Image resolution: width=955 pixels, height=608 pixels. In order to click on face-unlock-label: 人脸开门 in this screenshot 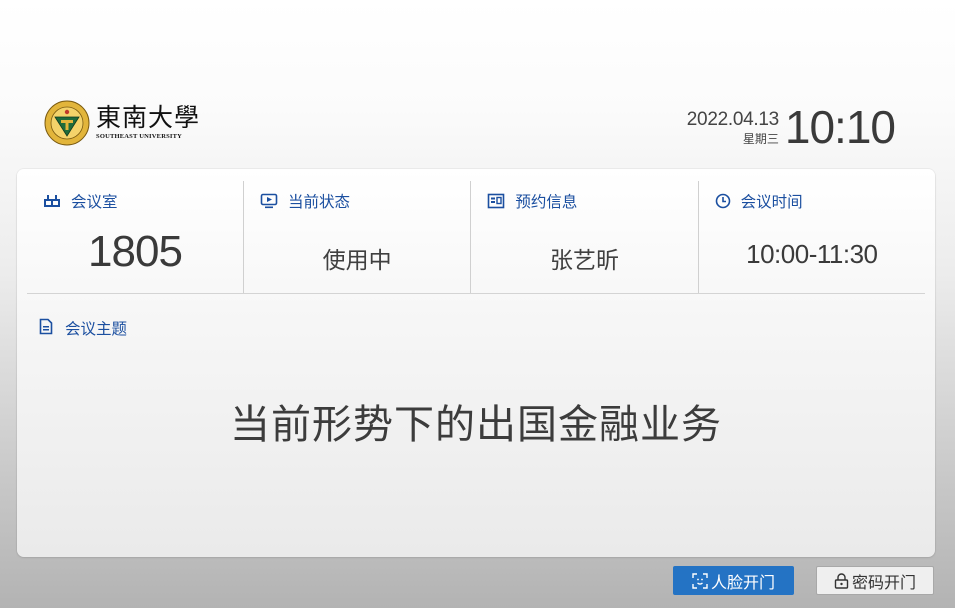, I will do `click(742, 582)`.